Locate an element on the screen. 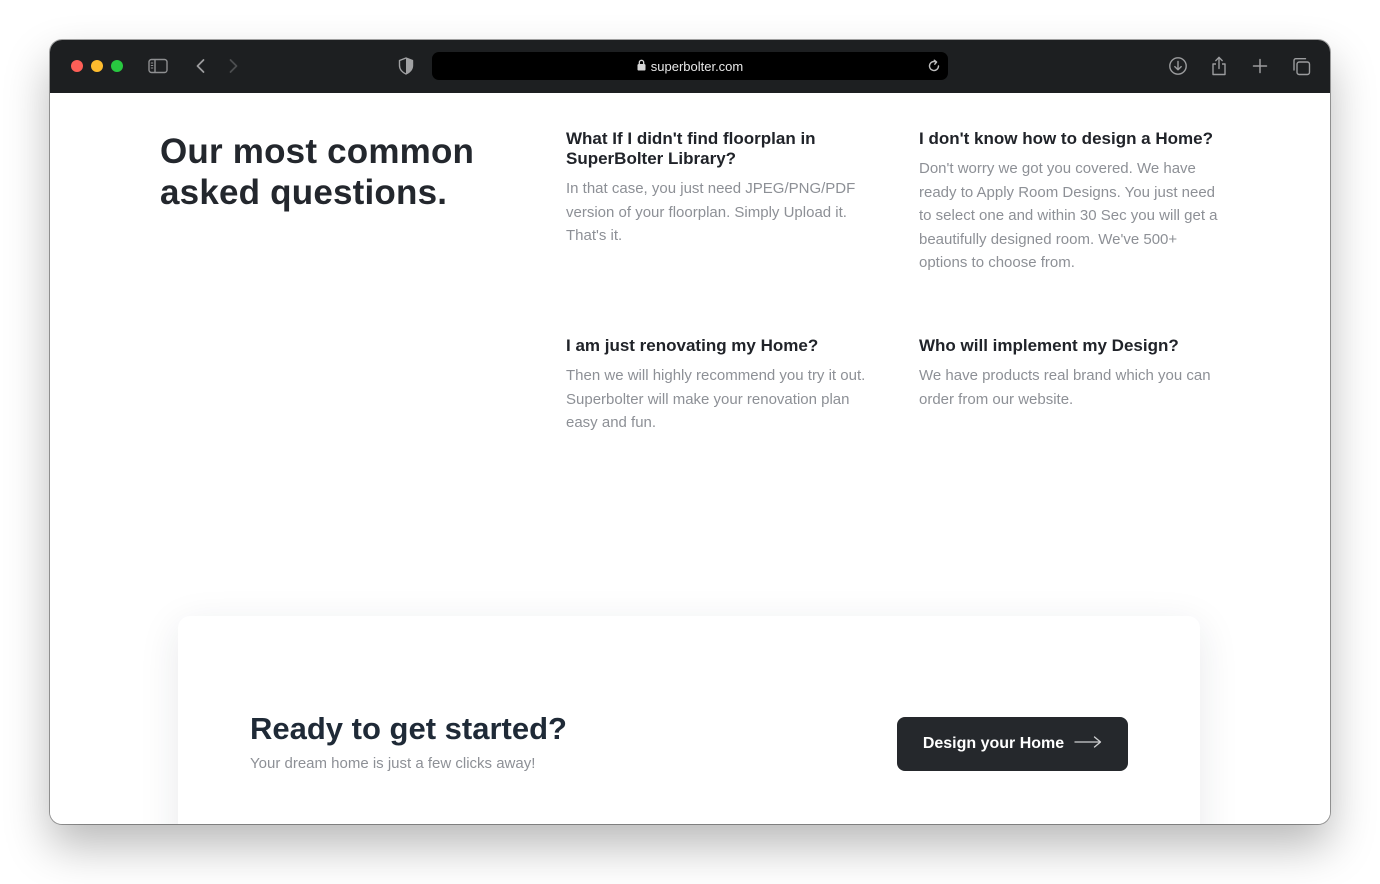 The width and height of the screenshot is (1380, 884). forward-icon is located at coordinates (233, 66).